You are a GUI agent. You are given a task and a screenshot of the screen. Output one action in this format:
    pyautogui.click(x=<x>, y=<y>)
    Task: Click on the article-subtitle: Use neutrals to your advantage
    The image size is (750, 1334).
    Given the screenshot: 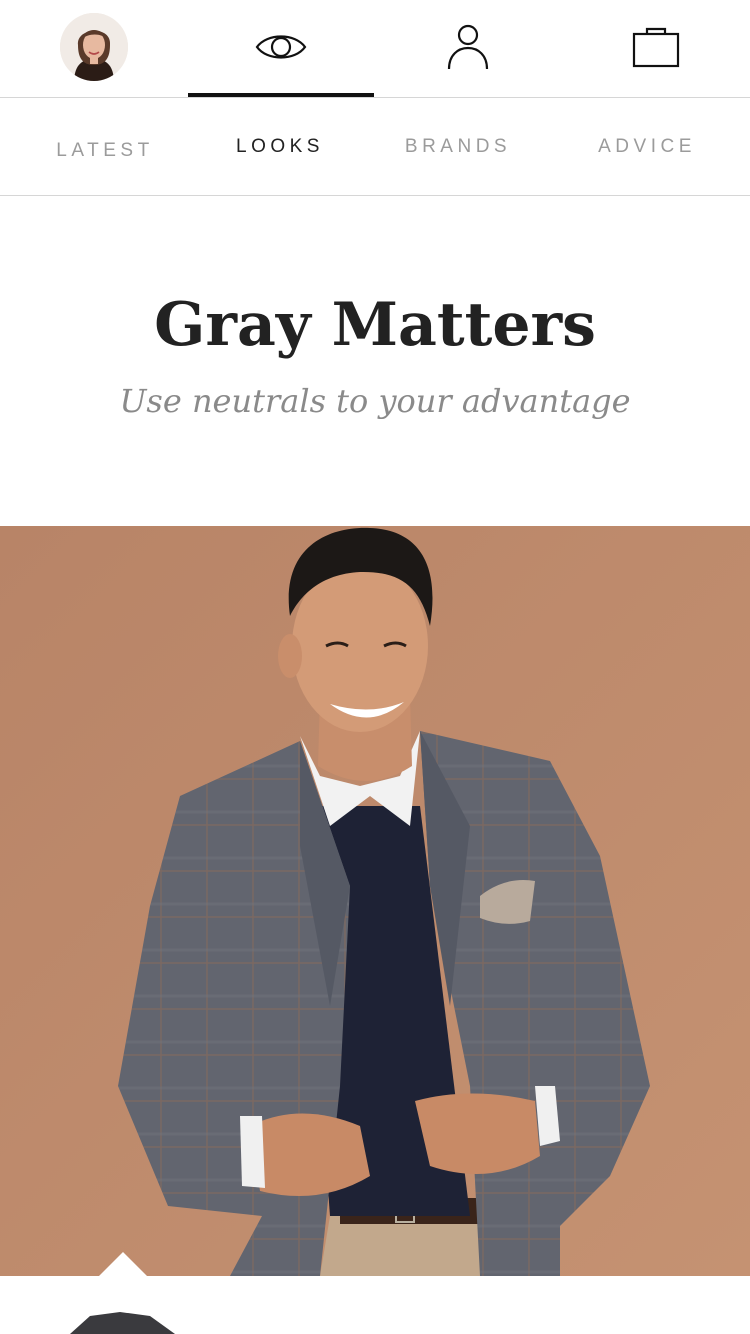 What is the action you would take?
    pyautogui.click(x=375, y=401)
    